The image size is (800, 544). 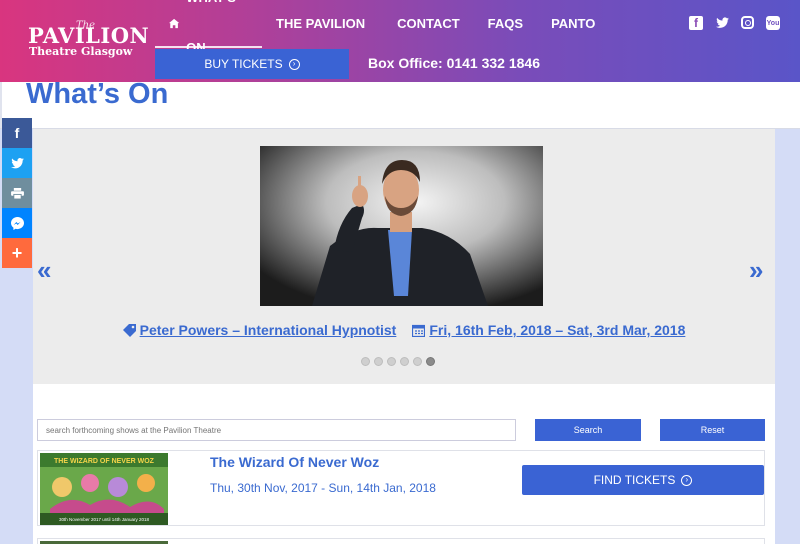 What do you see at coordinates (454, 63) in the screenshot?
I see `box-office-phone: Box Office: 0141 332 1846` at bounding box center [454, 63].